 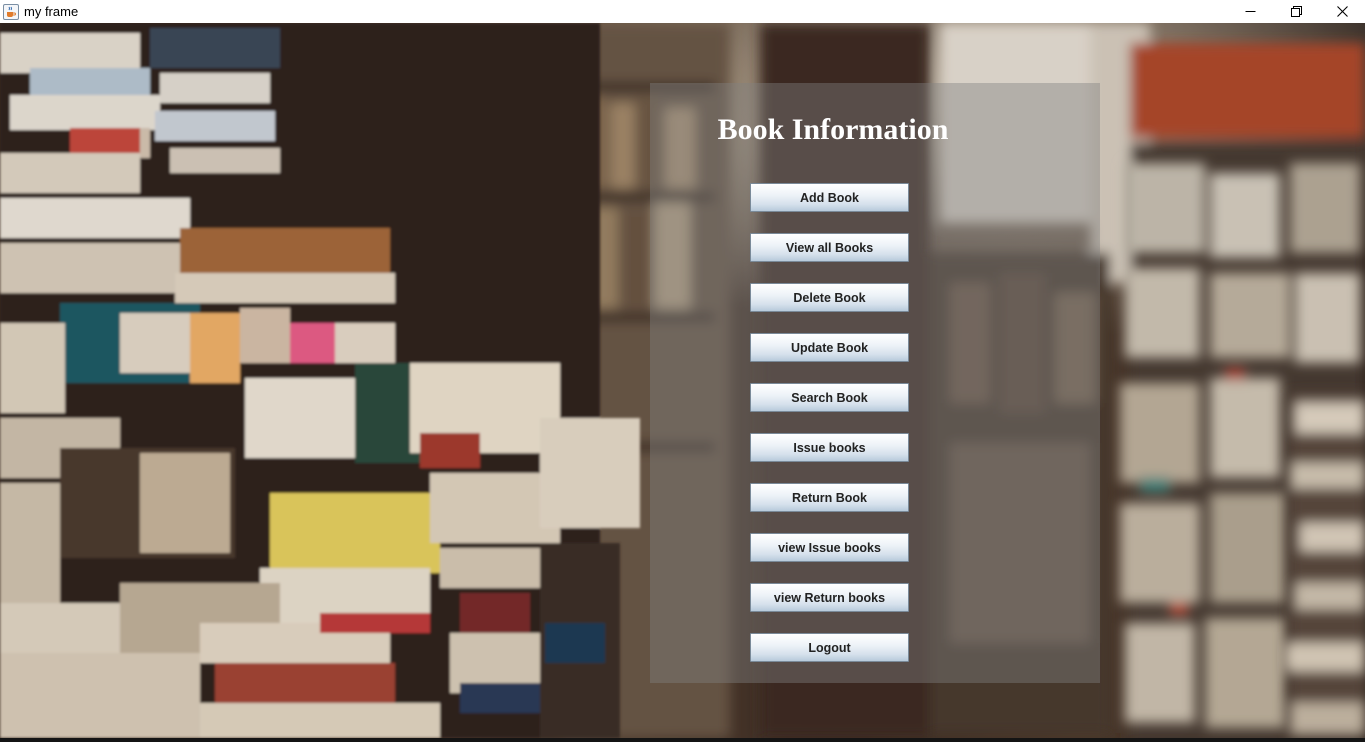 I want to click on issue-books-button: Issue books, so click(x=829, y=447).